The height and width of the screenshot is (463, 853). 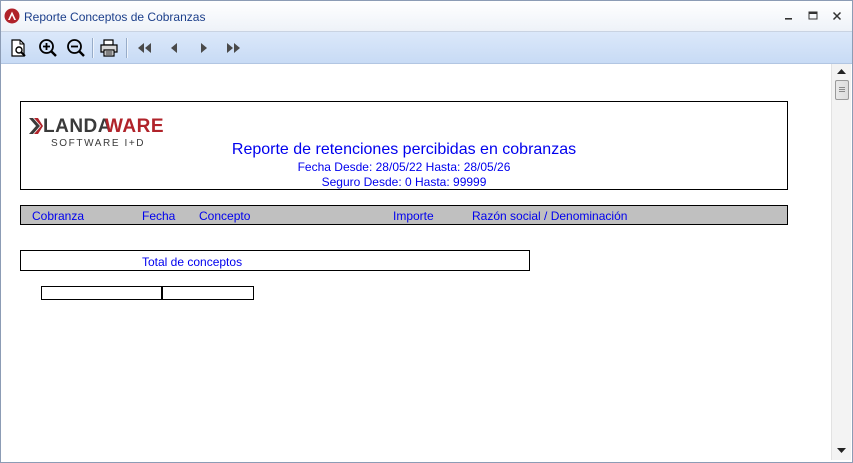 I want to click on first-page-icon, so click(x=144, y=48).